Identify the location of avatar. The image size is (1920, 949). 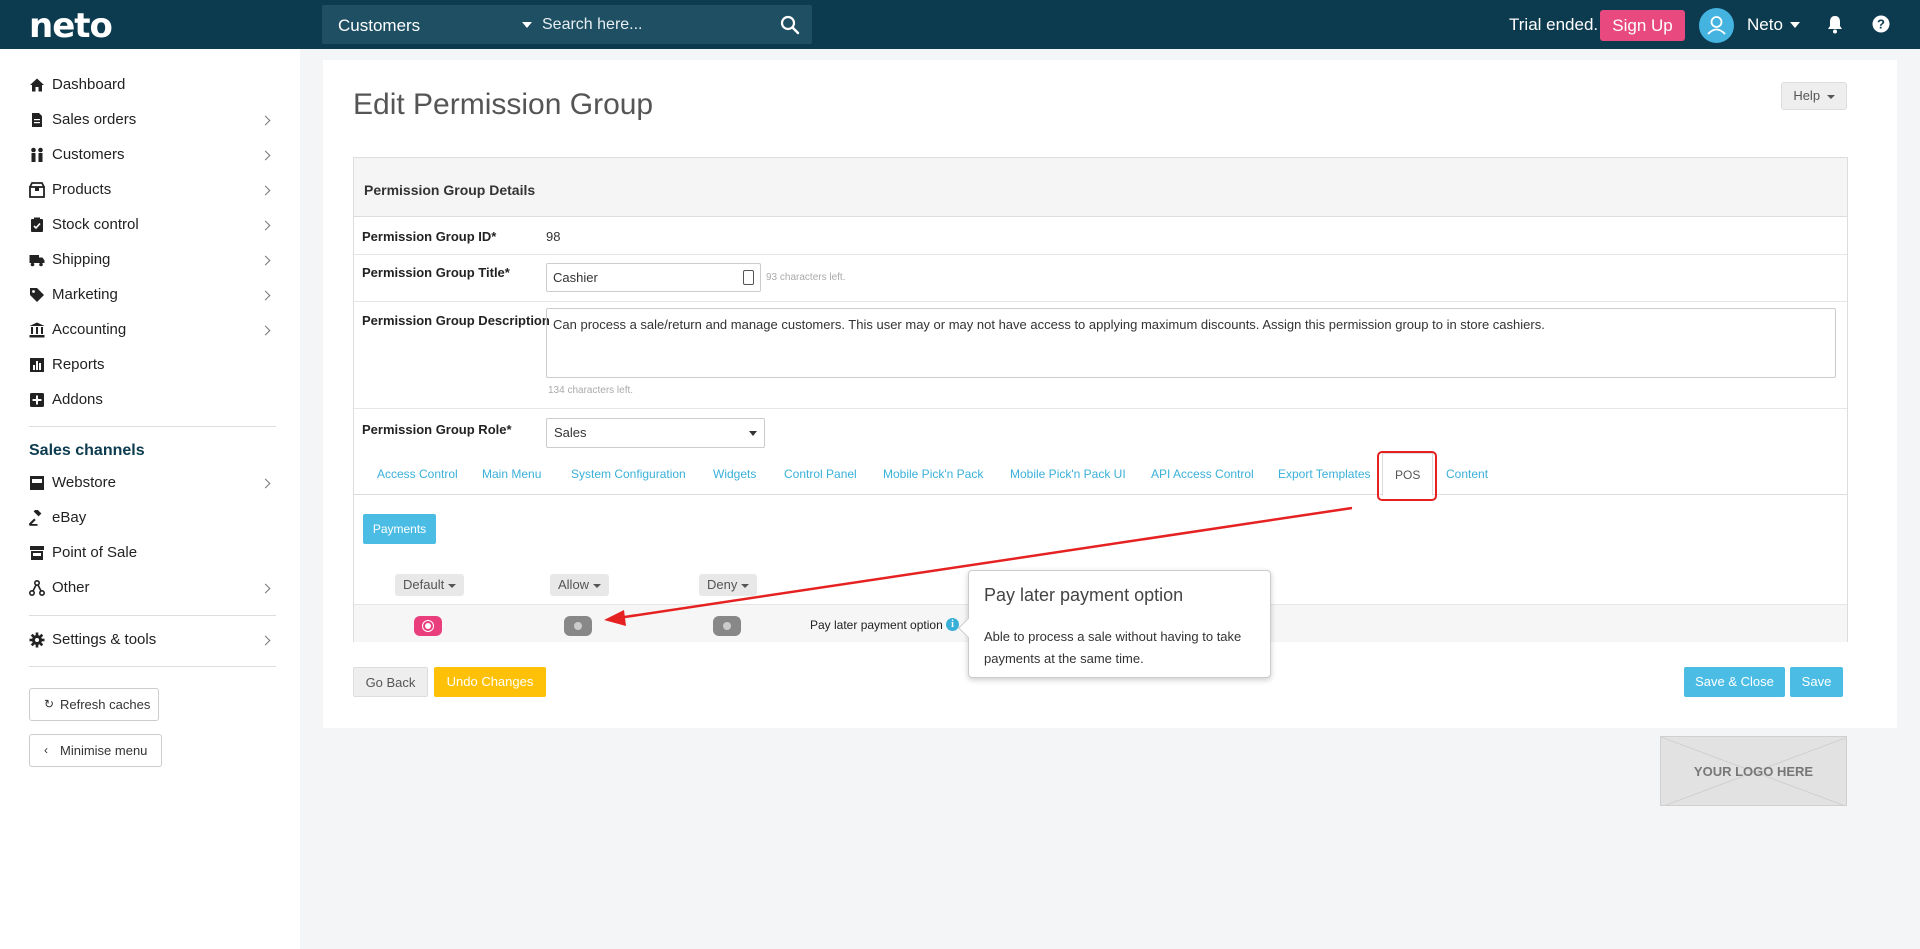
(1716, 25).